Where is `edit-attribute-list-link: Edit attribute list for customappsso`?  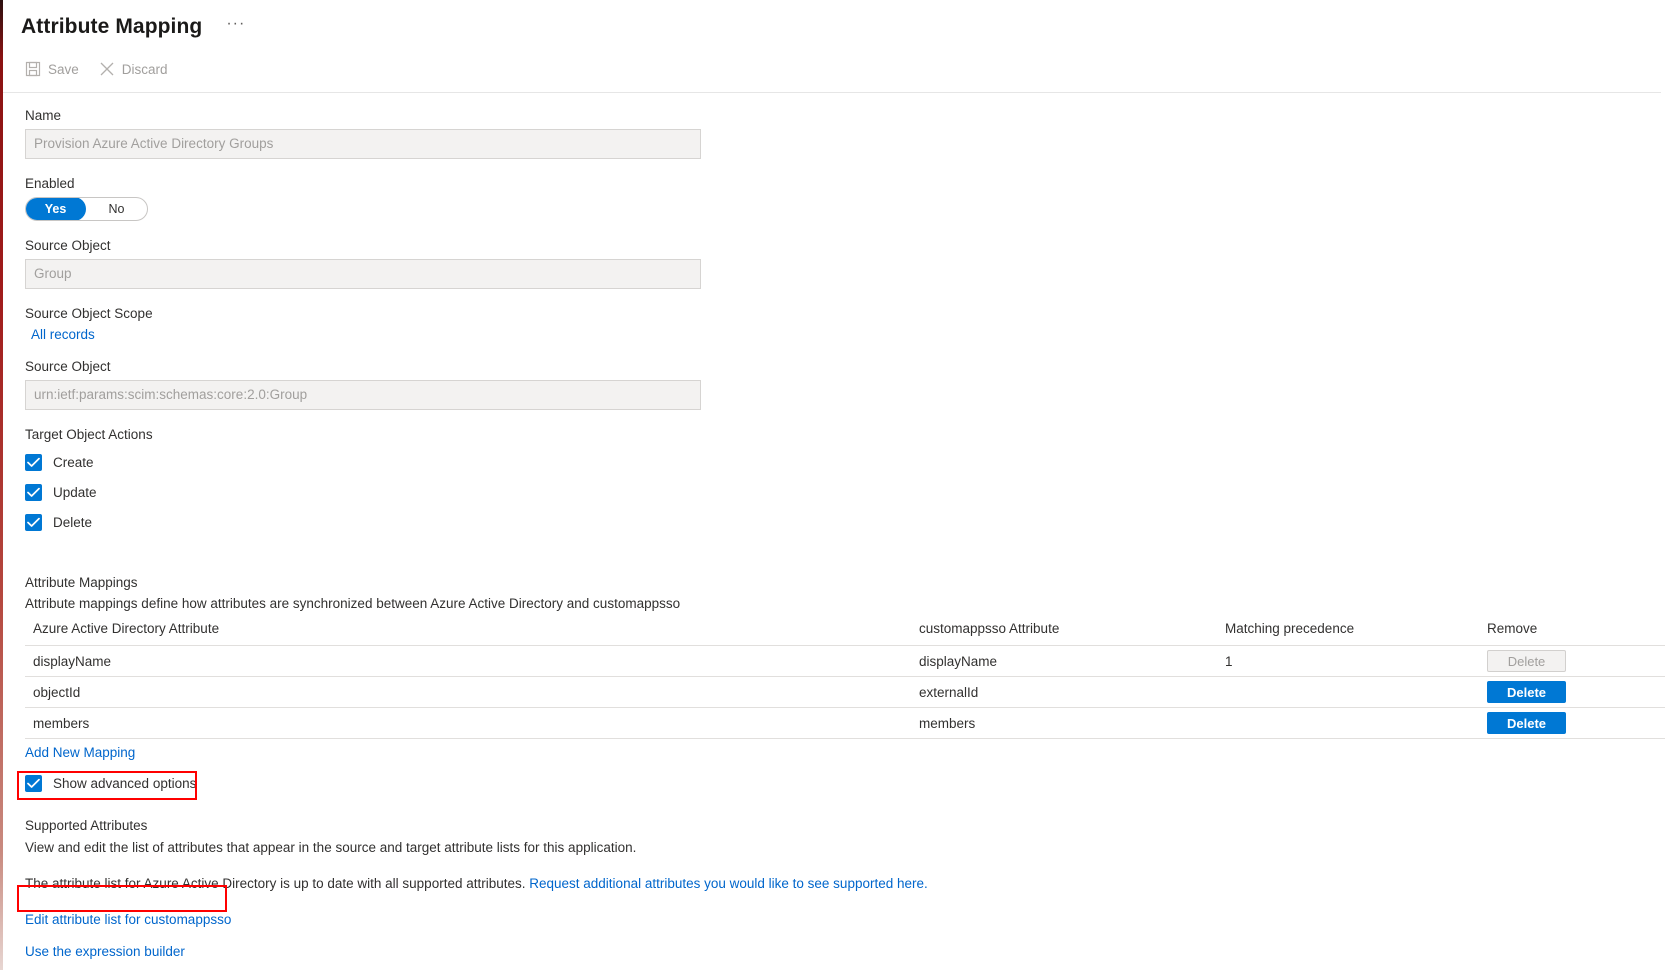
edit-attribute-list-link: Edit attribute list for customappsso is located at coordinates (128, 919).